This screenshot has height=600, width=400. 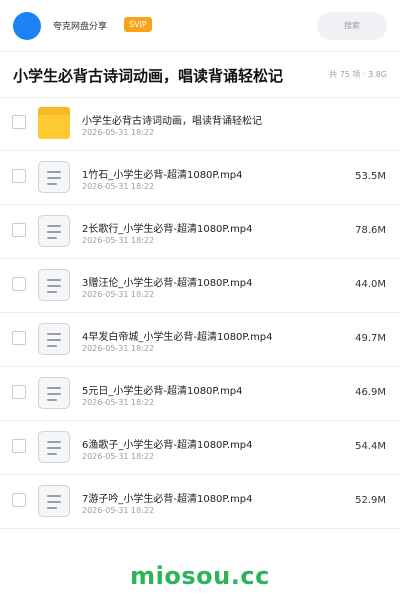 What do you see at coordinates (370, 500) in the screenshot?
I see `item-size: 52.9M` at bounding box center [370, 500].